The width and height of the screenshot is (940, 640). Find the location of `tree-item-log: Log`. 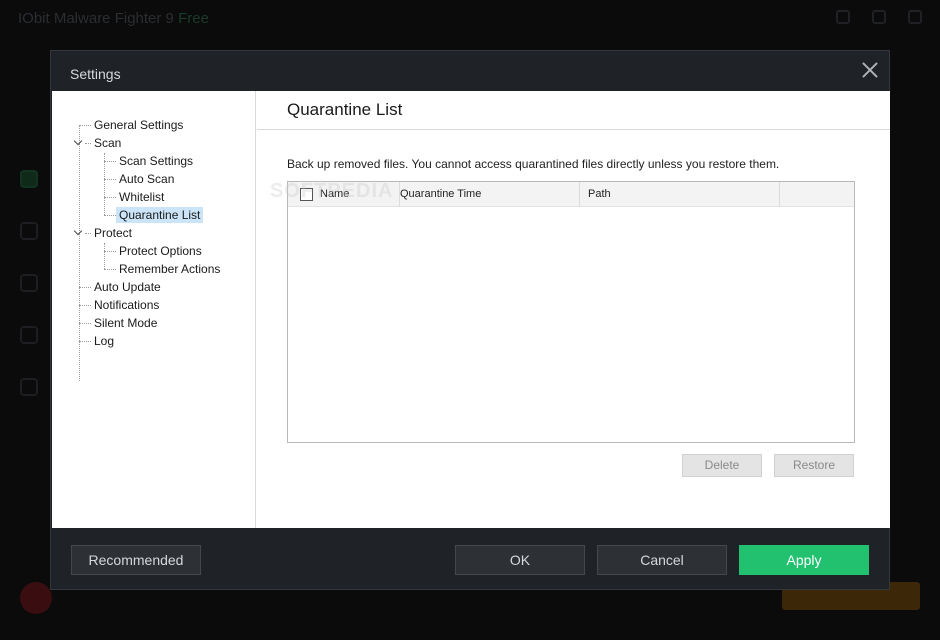

tree-item-log: Log is located at coordinates (104, 341).